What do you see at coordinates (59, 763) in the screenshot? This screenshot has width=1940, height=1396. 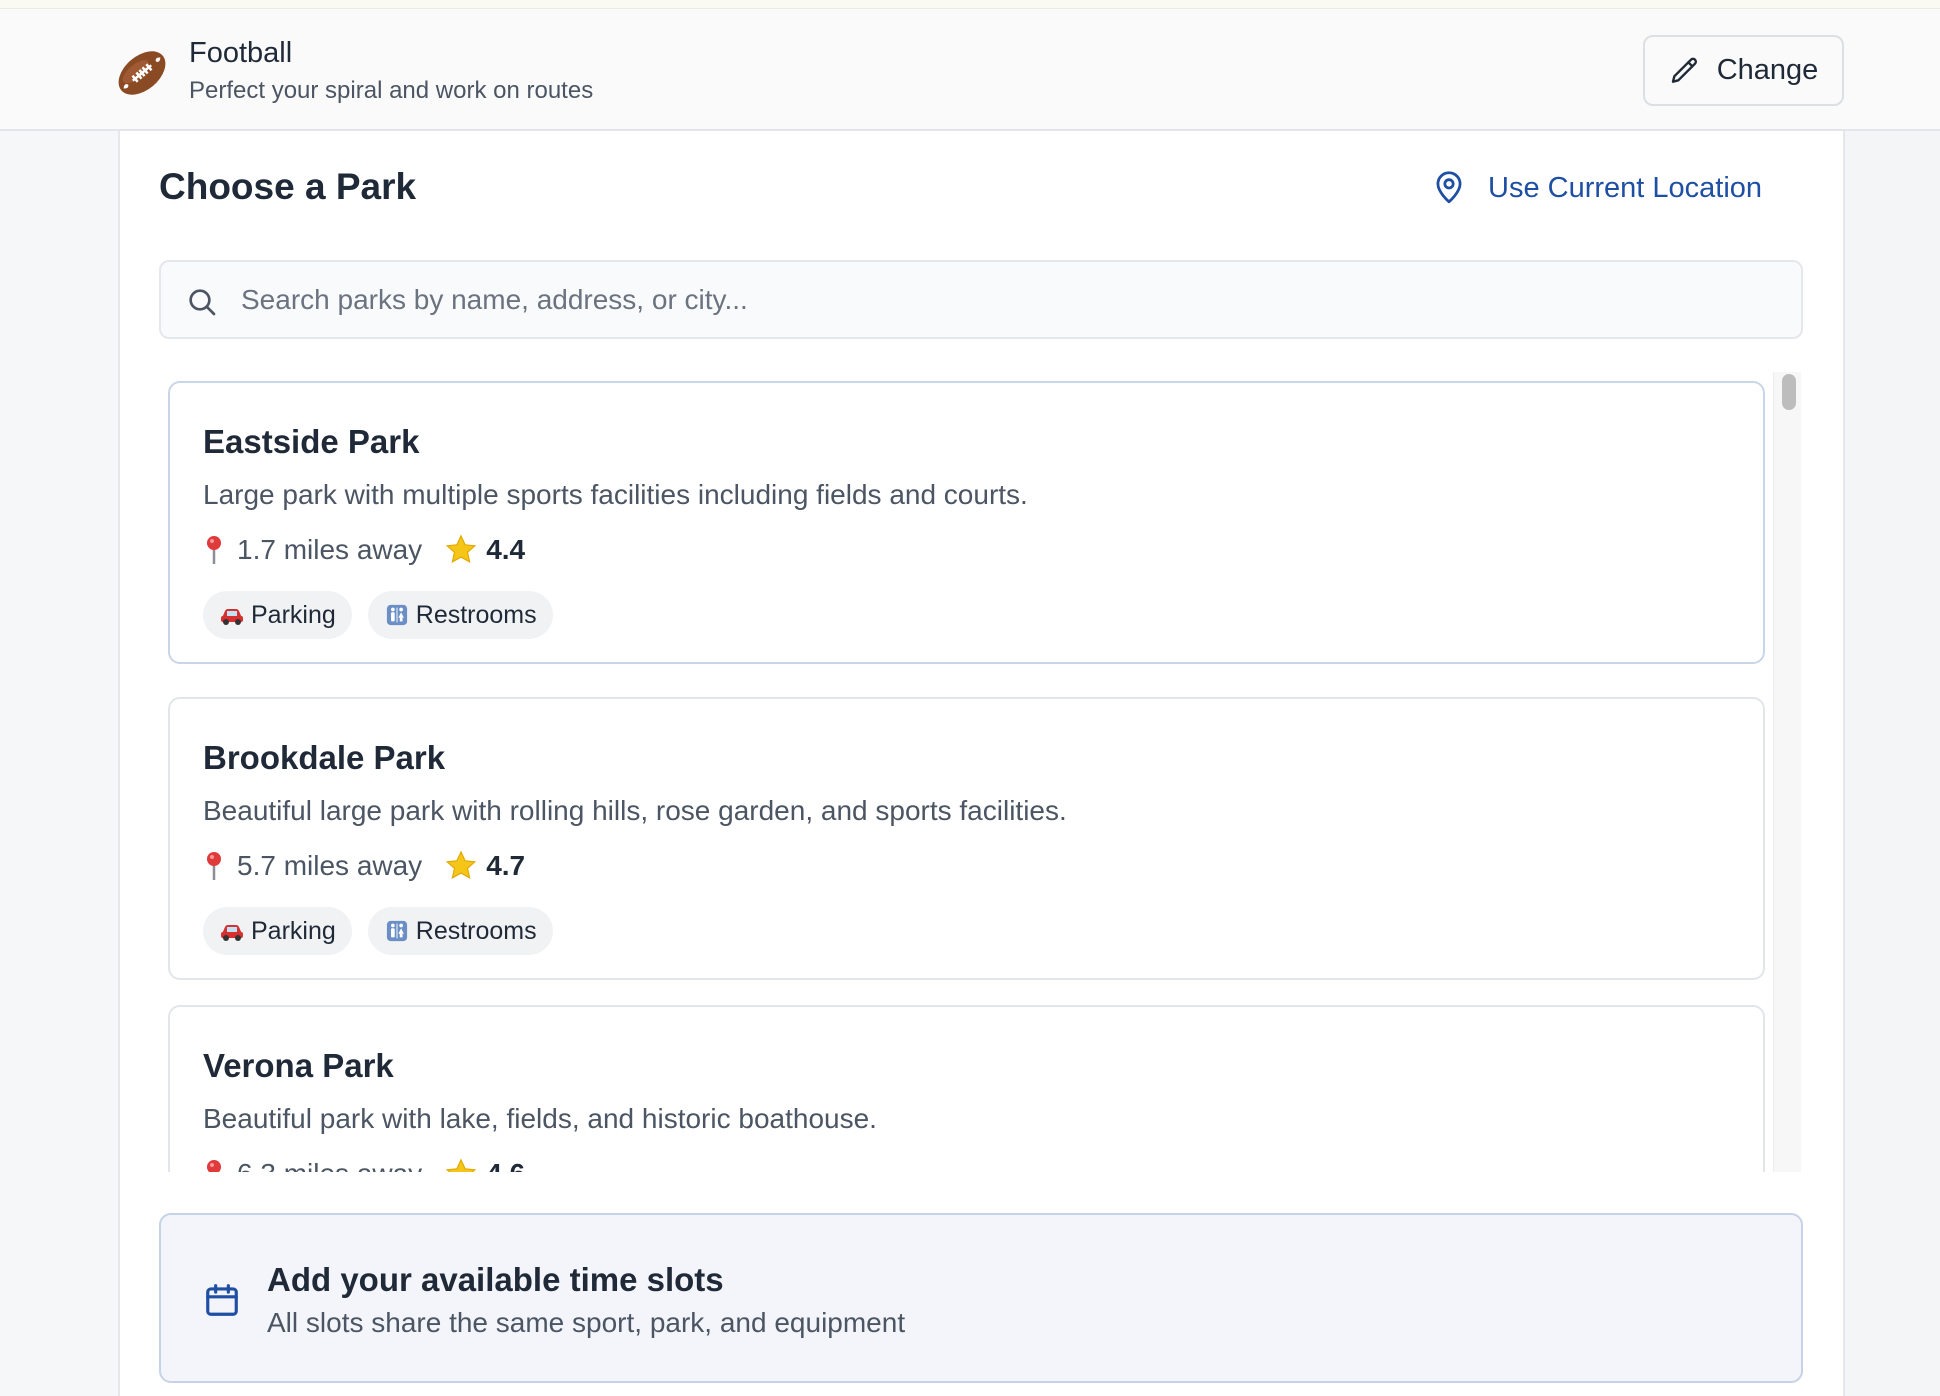 I see `left-gutter` at bounding box center [59, 763].